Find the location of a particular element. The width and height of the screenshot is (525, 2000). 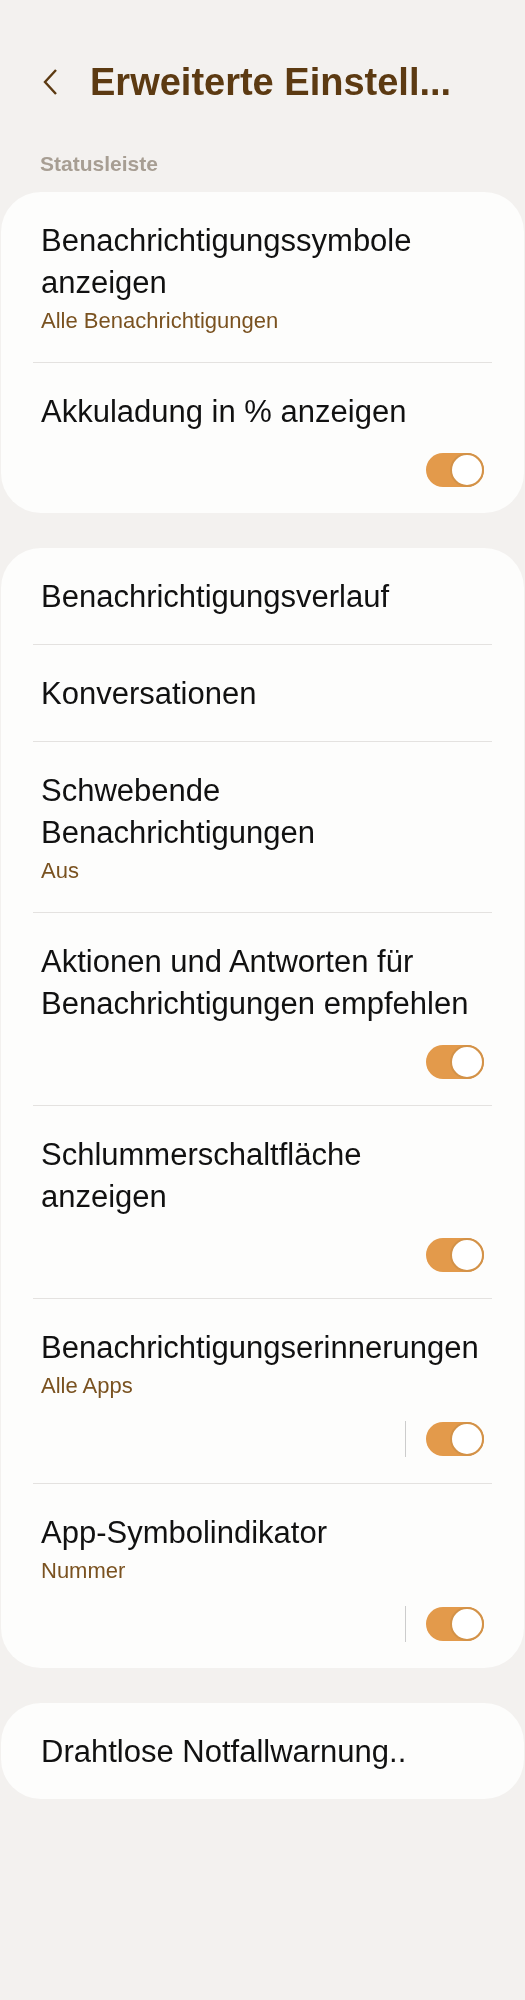

setting-value: Aus is located at coordinates (60, 871).